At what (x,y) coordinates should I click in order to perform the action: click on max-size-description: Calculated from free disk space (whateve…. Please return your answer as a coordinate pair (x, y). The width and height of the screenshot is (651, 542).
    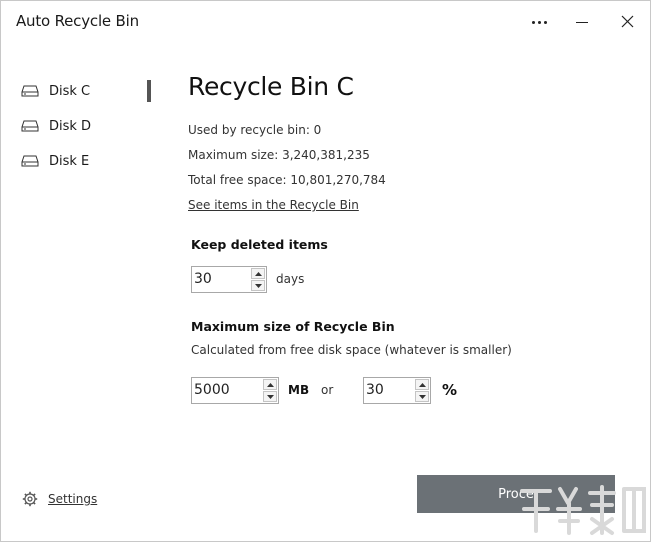
    Looking at the image, I should click on (351, 350).